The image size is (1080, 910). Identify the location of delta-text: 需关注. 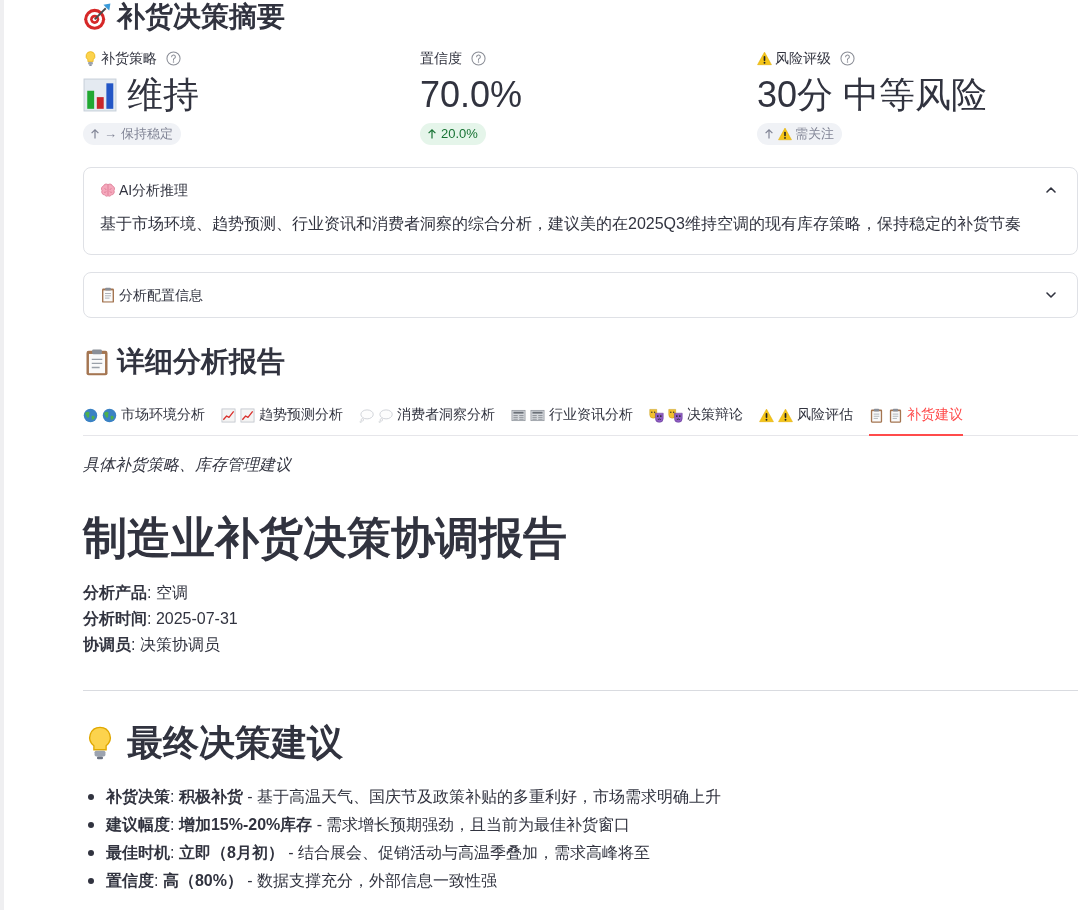
(814, 134).